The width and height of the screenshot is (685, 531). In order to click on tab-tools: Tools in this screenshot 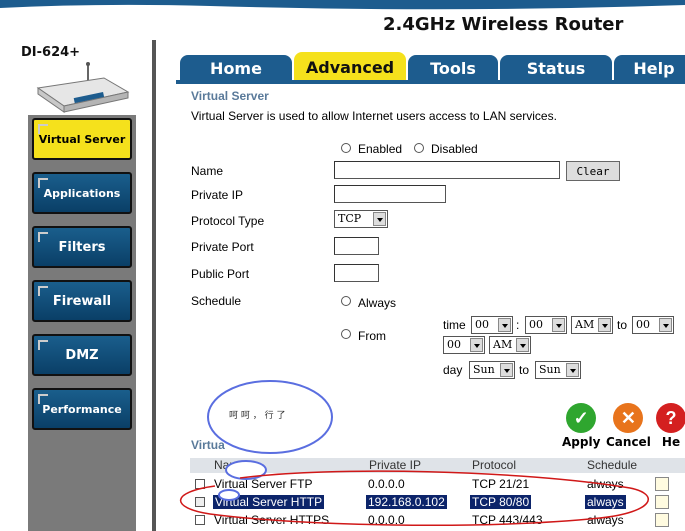, I will do `click(453, 68)`.